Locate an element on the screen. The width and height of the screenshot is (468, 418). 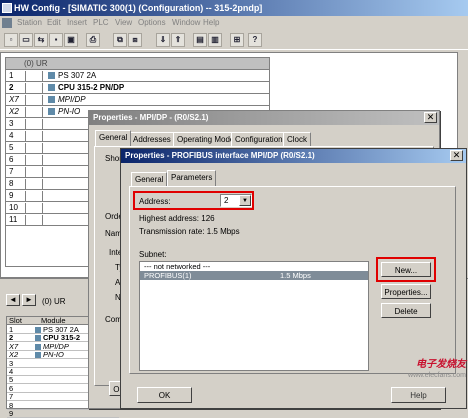
window-system-icon is located at coordinates (7, 23).